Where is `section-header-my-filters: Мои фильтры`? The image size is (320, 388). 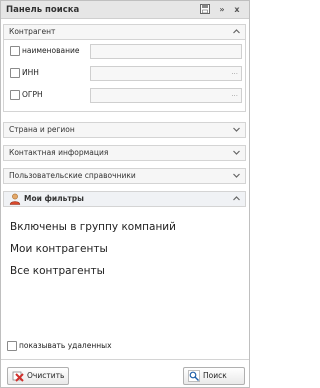 section-header-my-filters: Мои фильтры is located at coordinates (124, 199).